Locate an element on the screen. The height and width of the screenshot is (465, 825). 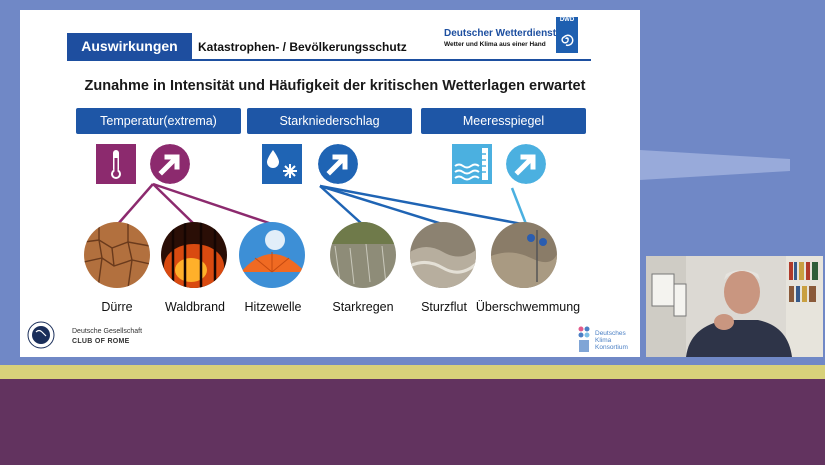
speaker-video-frame is located at coordinates (734, 306).